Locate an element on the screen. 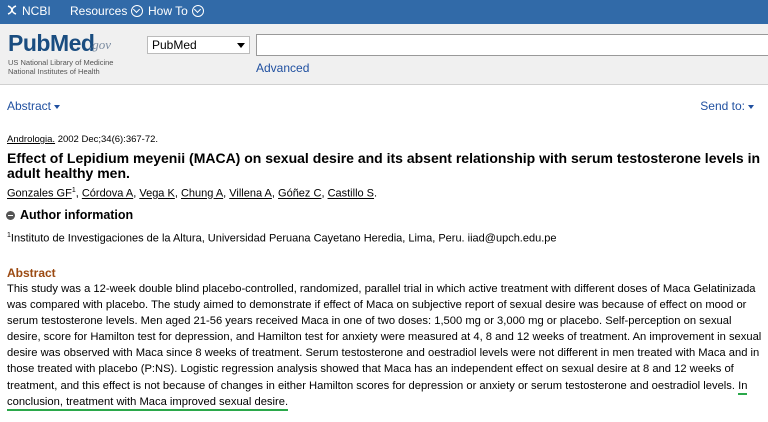 Image resolution: width=768 pixels, height=422 pixels. advanced-search-link: Advanced is located at coordinates (282, 68).